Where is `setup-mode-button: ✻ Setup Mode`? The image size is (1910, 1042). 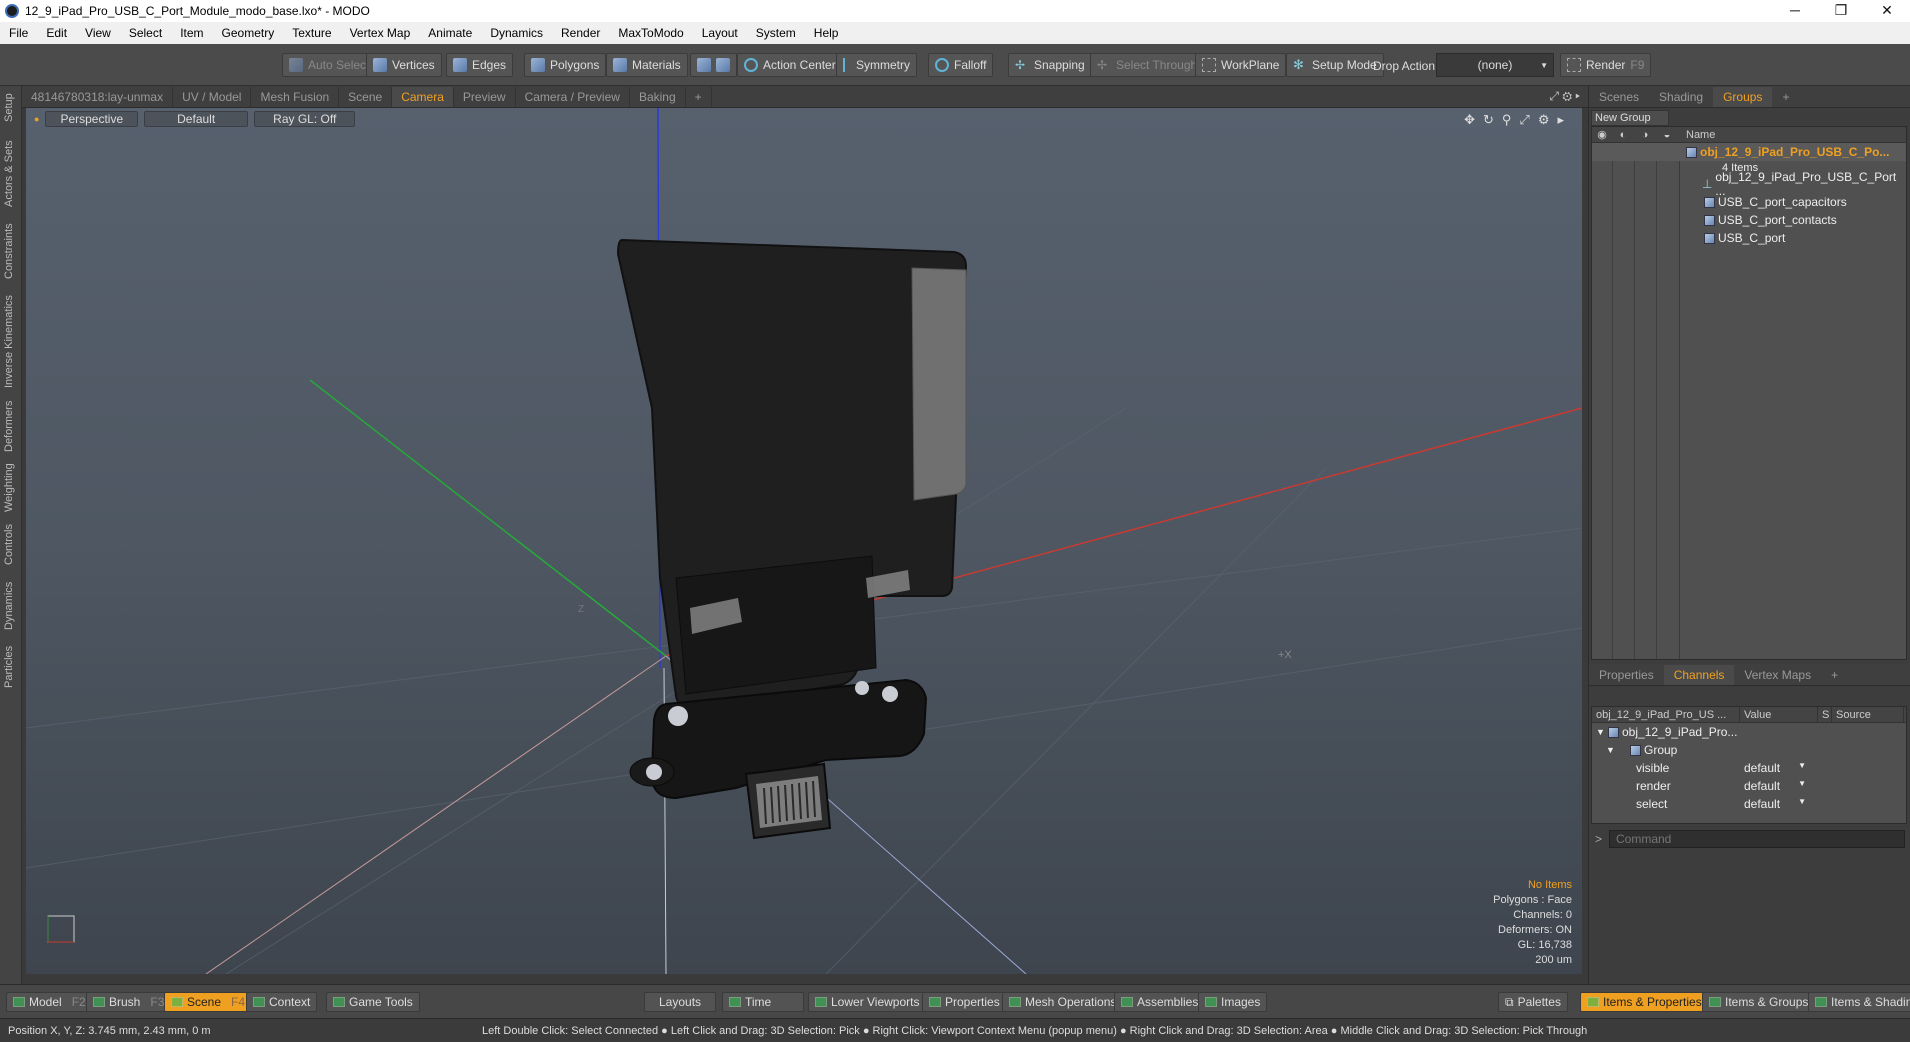
setup-mode-button: ✻ Setup Mode is located at coordinates (1335, 65).